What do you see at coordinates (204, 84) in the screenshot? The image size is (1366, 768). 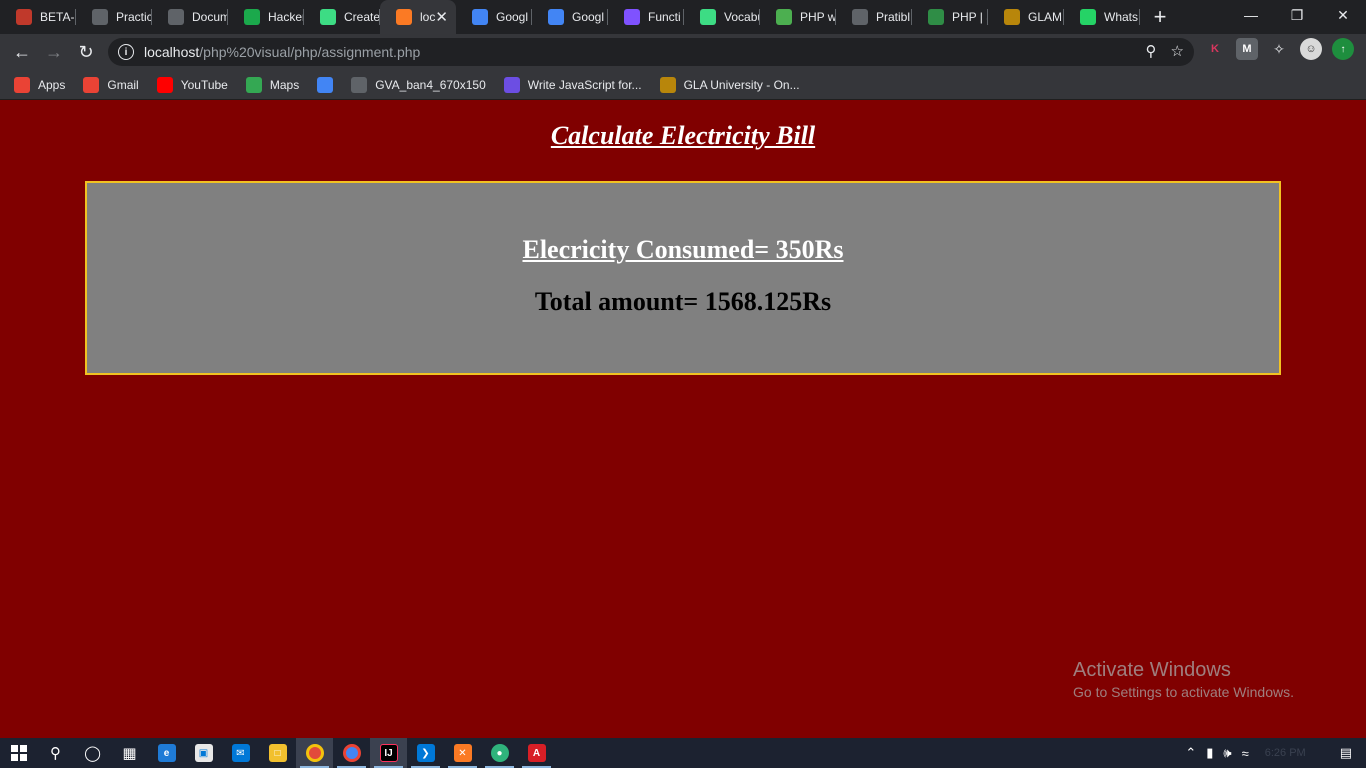 I see `bookmark-label: YouTube` at bounding box center [204, 84].